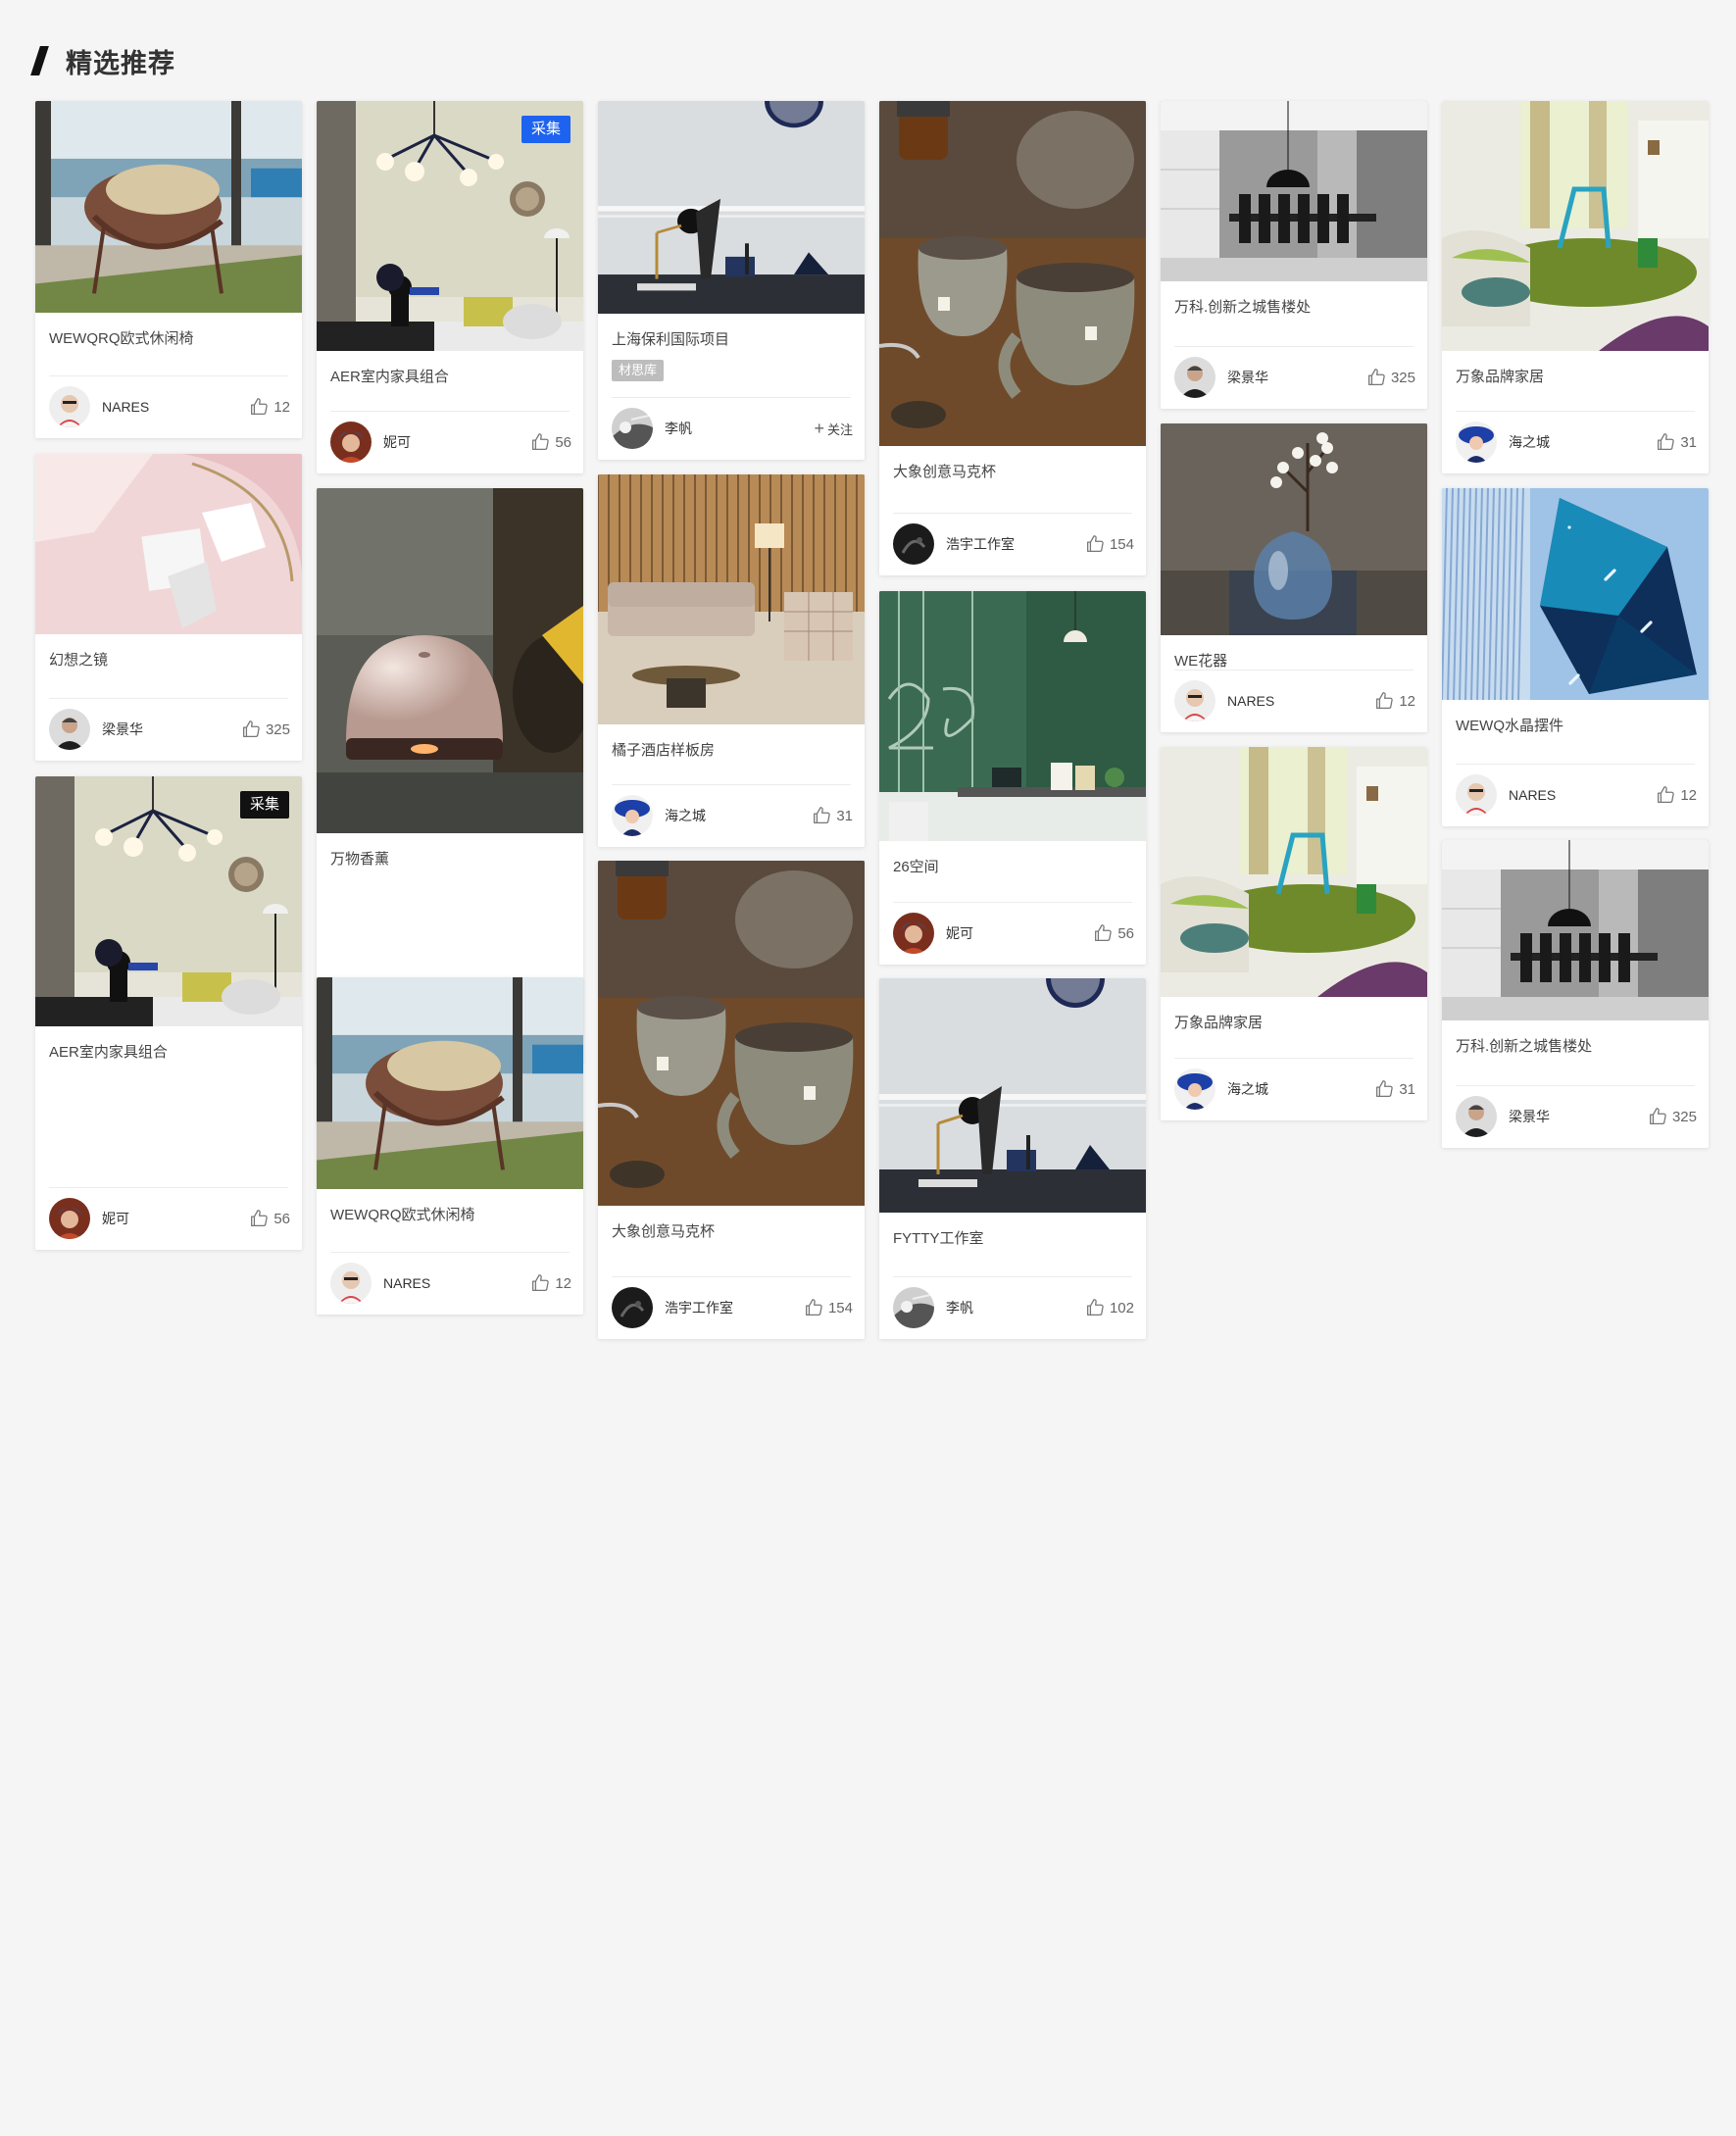  Describe the element at coordinates (1294, 529) in the screenshot. I see `card-image-glass-vase` at that location.